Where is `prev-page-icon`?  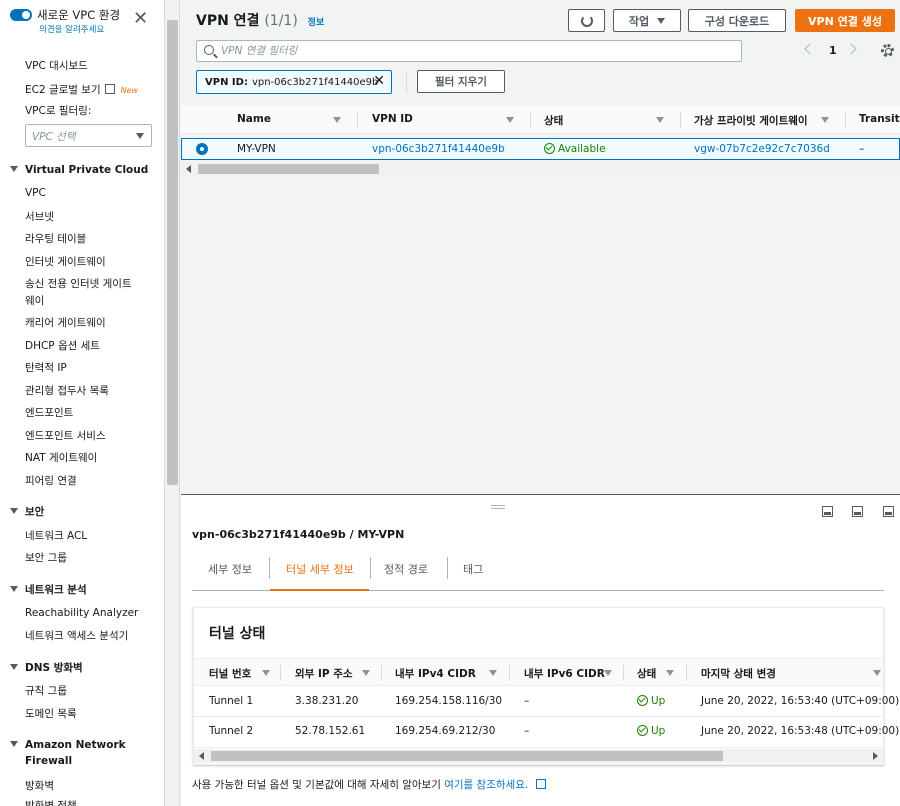 prev-page-icon is located at coordinates (810, 49).